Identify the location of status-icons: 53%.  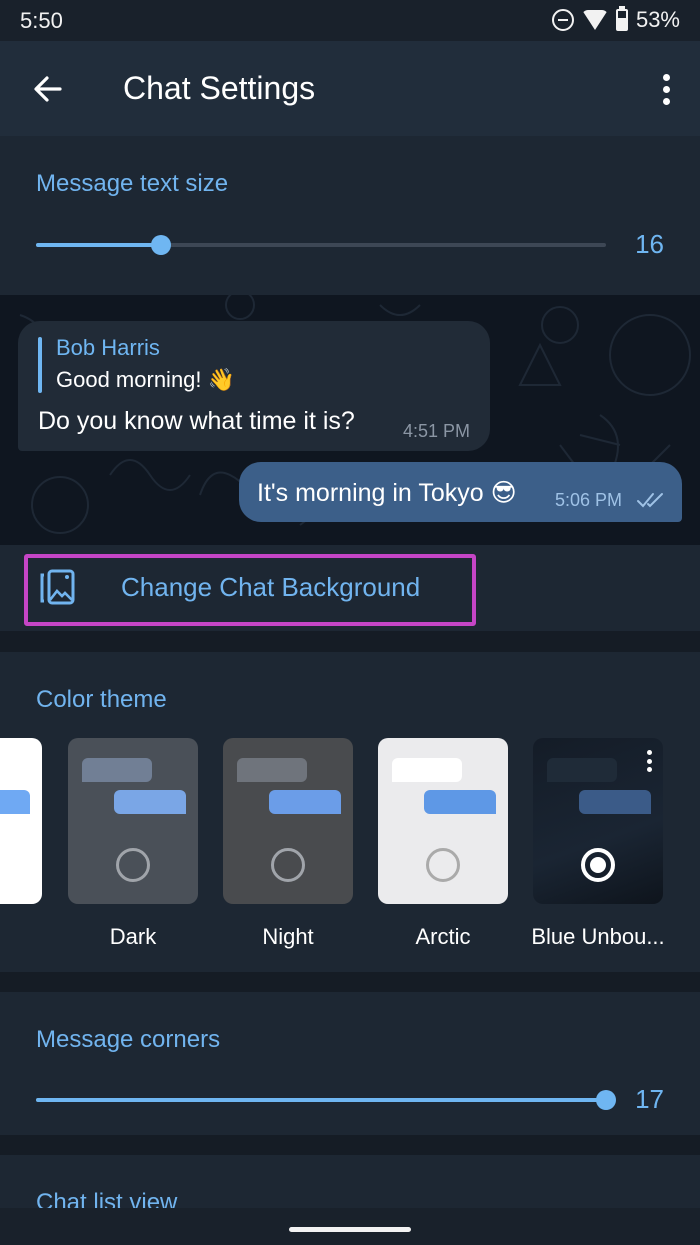
(615, 19).